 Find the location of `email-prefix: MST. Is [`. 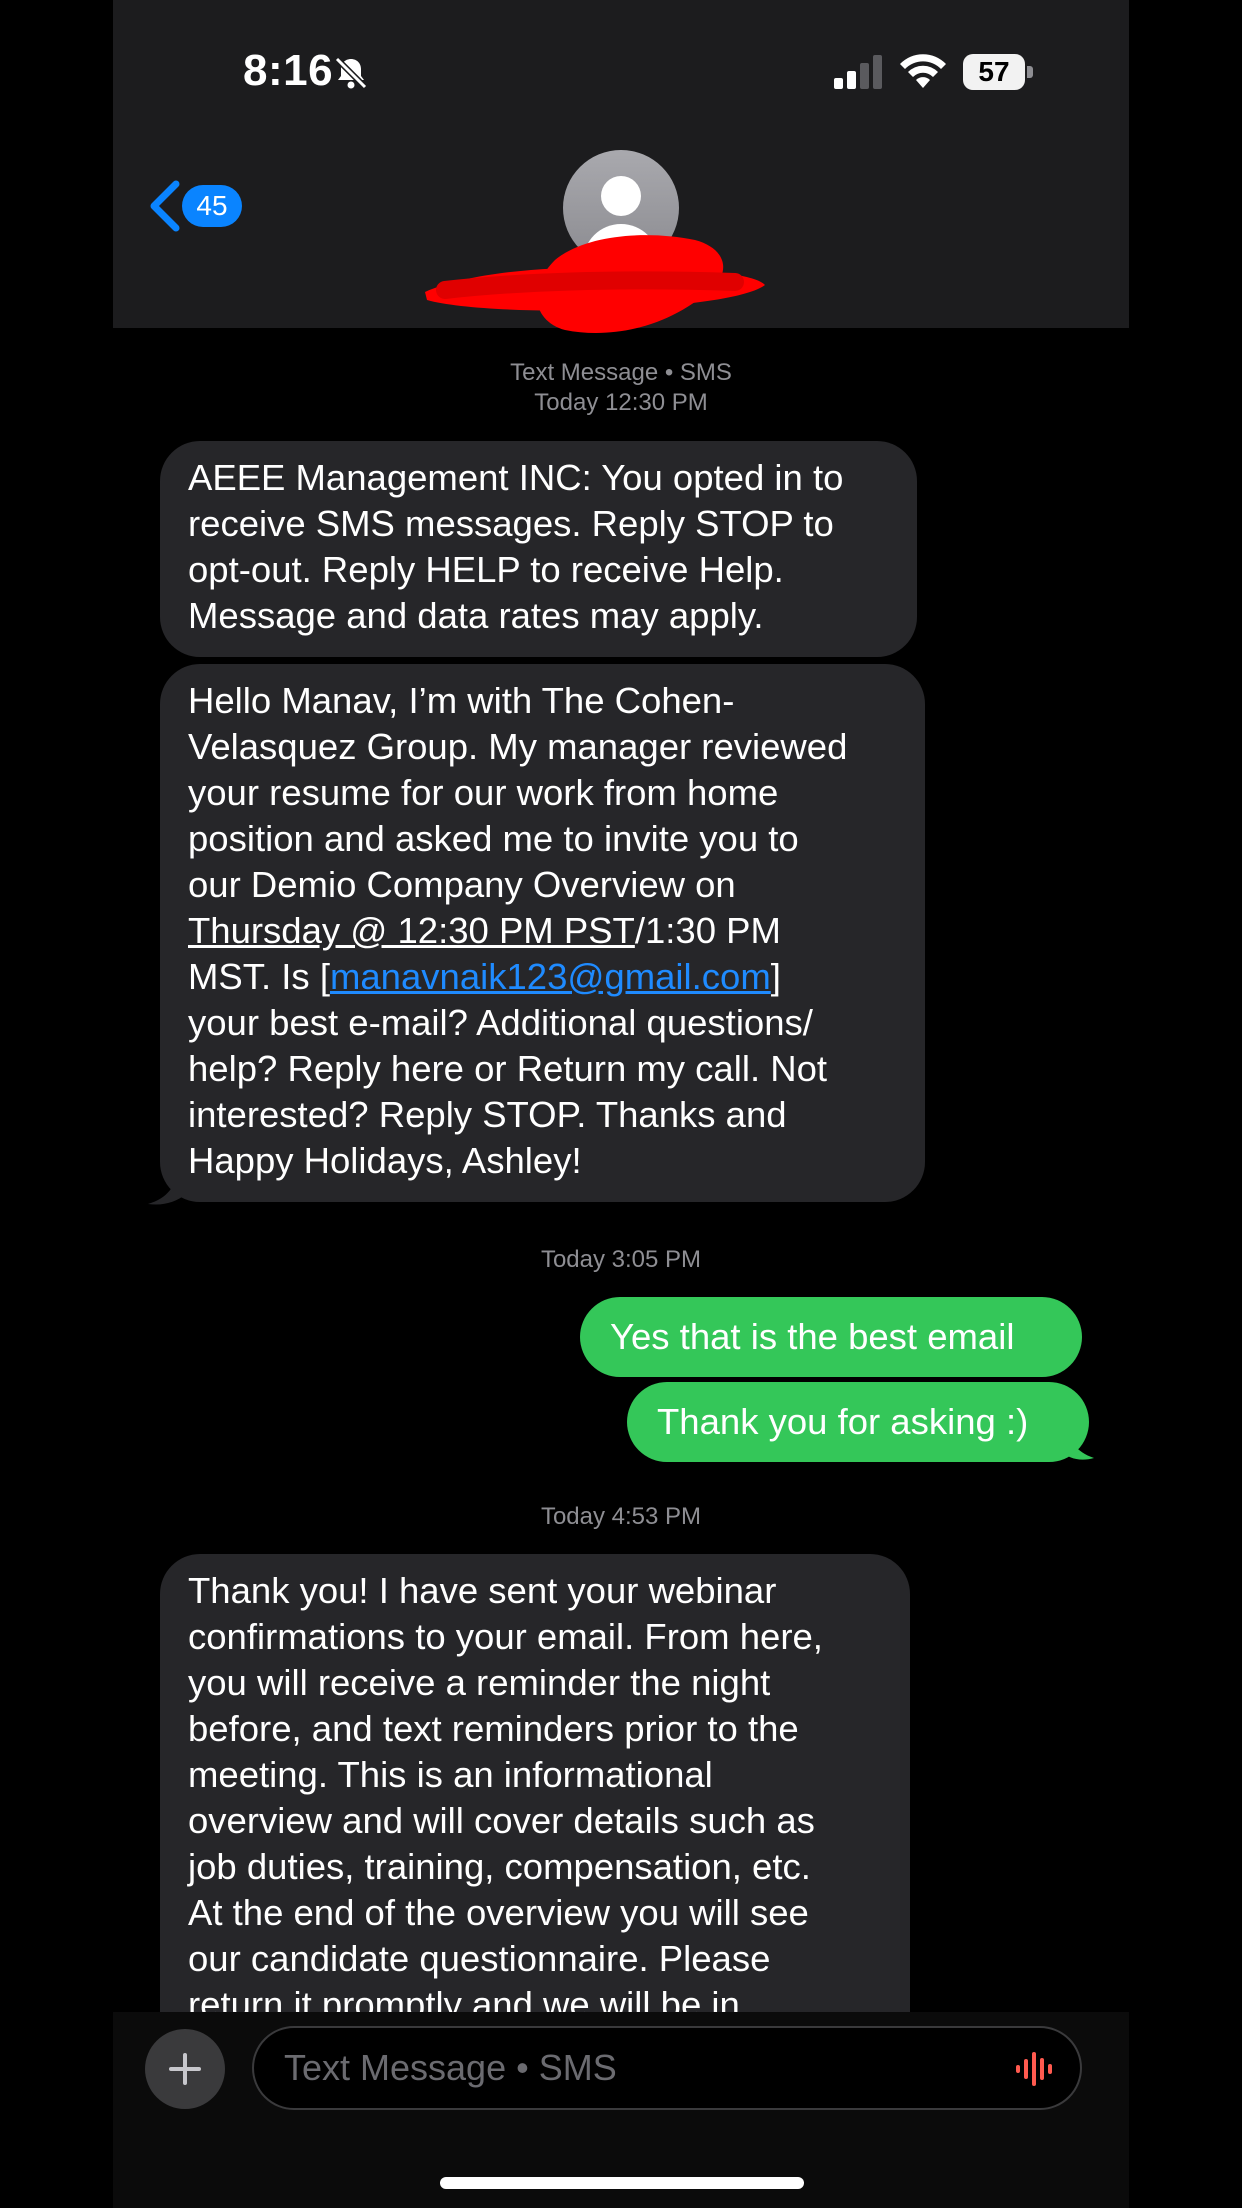

email-prefix: MST. Is [ is located at coordinates (259, 976).